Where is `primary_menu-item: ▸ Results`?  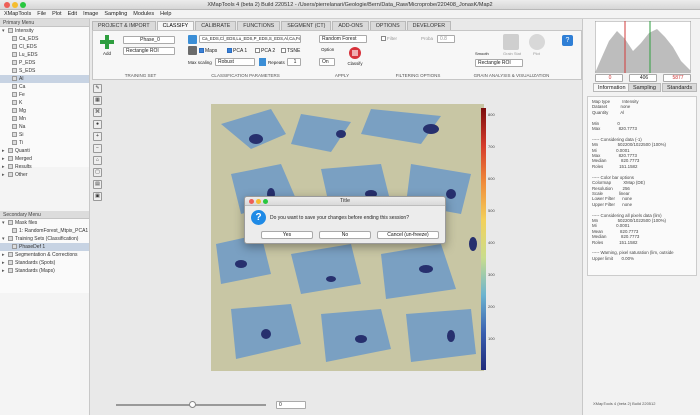 primary_menu-item: ▸ Results is located at coordinates (44, 167).